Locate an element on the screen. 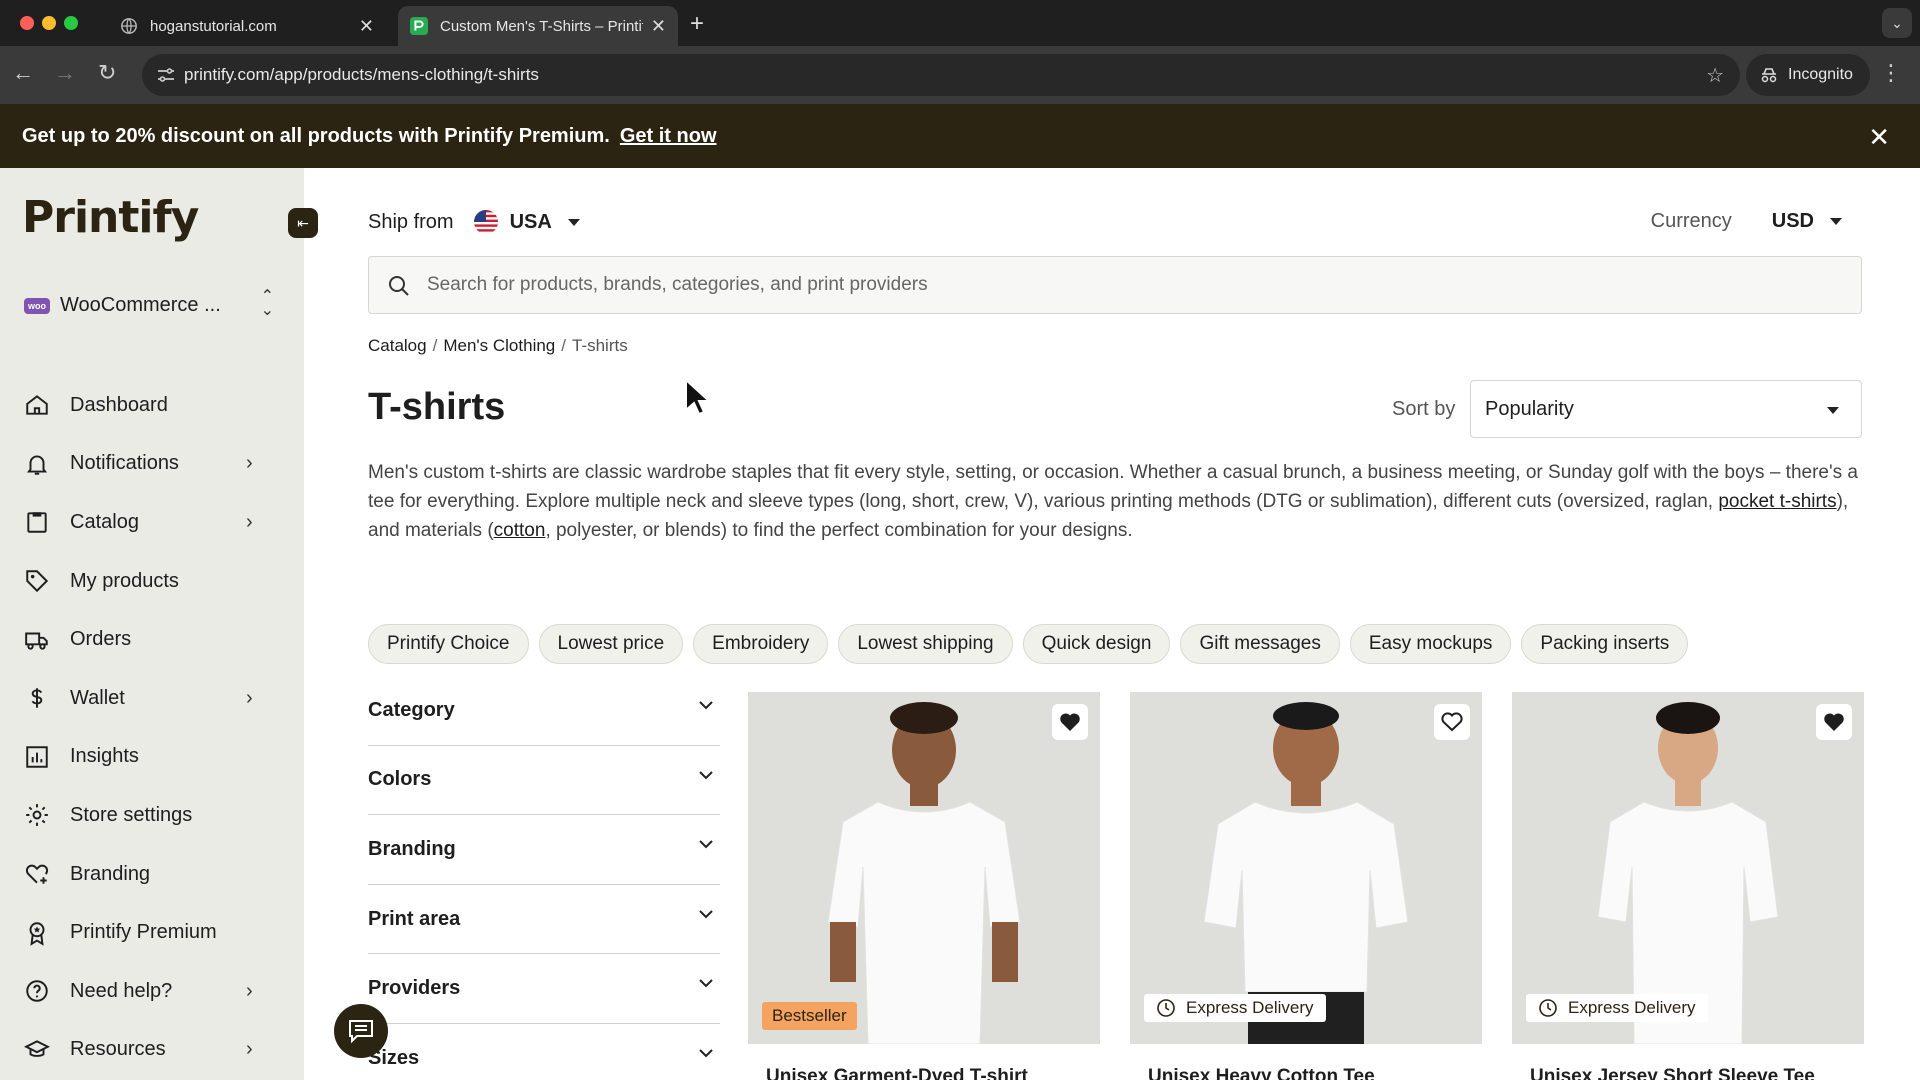 Image resolution: width=1920 pixels, height=1080 pixels. collapse-sidebar-button: ⇤ is located at coordinates (303, 223).